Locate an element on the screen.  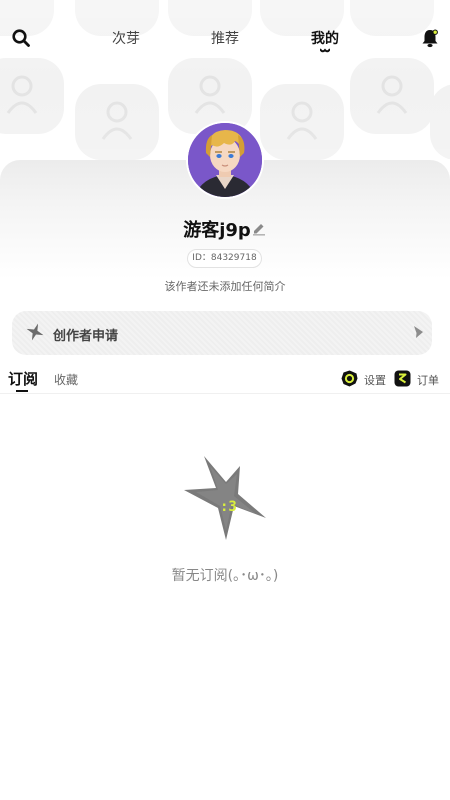
top-nav: 次芽 推荐 我的 is located at coordinates (225, 40).